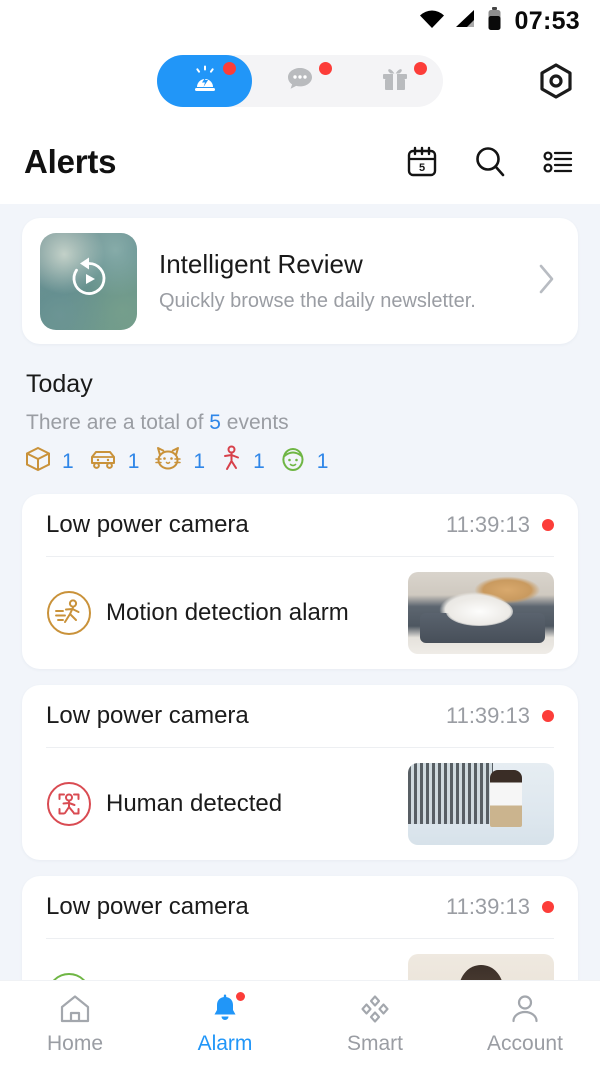  Describe the element at coordinates (525, 1043) in the screenshot. I see `nav-label-account: Account` at that location.